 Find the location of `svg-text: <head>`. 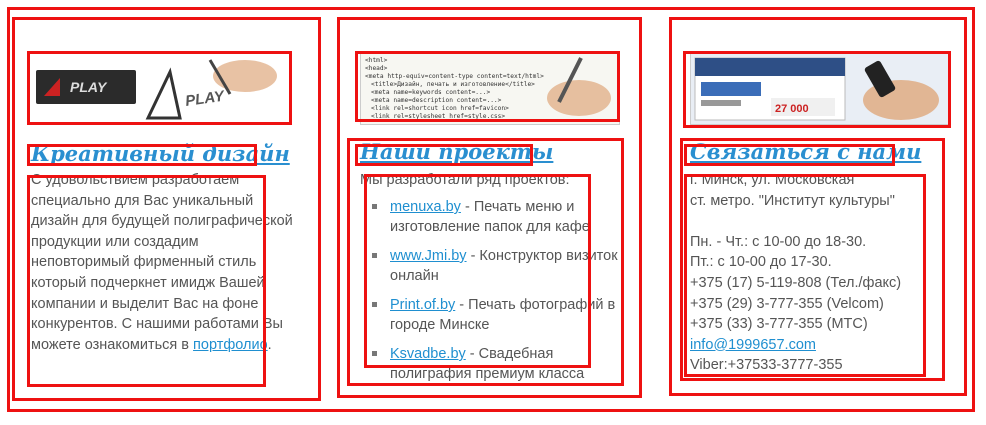

svg-text: <head> is located at coordinates (376, 68).